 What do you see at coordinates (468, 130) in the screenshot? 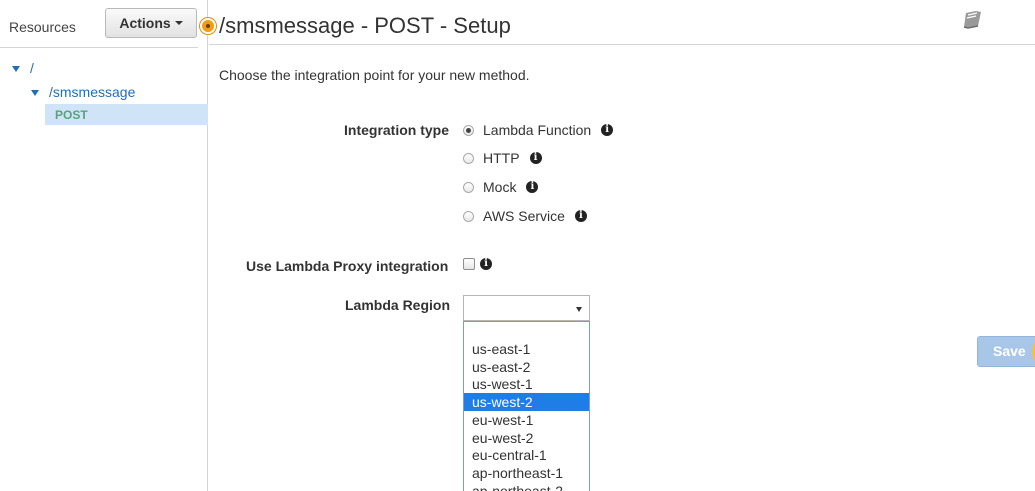
I see `radio-button-checked` at bounding box center [468, 130].